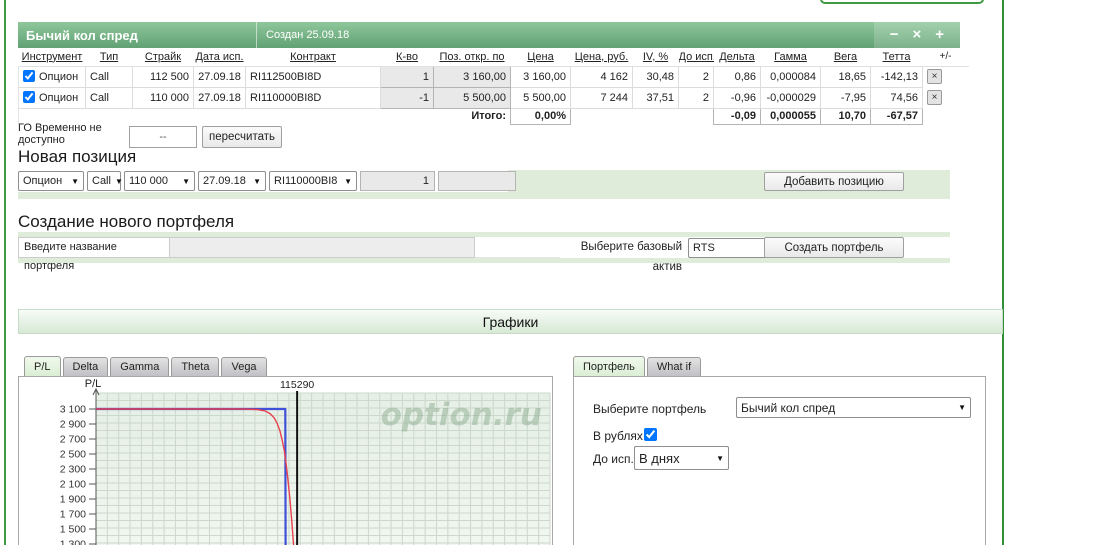  What do you see at coordinates (77, 156) in the screenshot?
I see `new-position-title: Новая позиция` at bounding box center [77, 156].